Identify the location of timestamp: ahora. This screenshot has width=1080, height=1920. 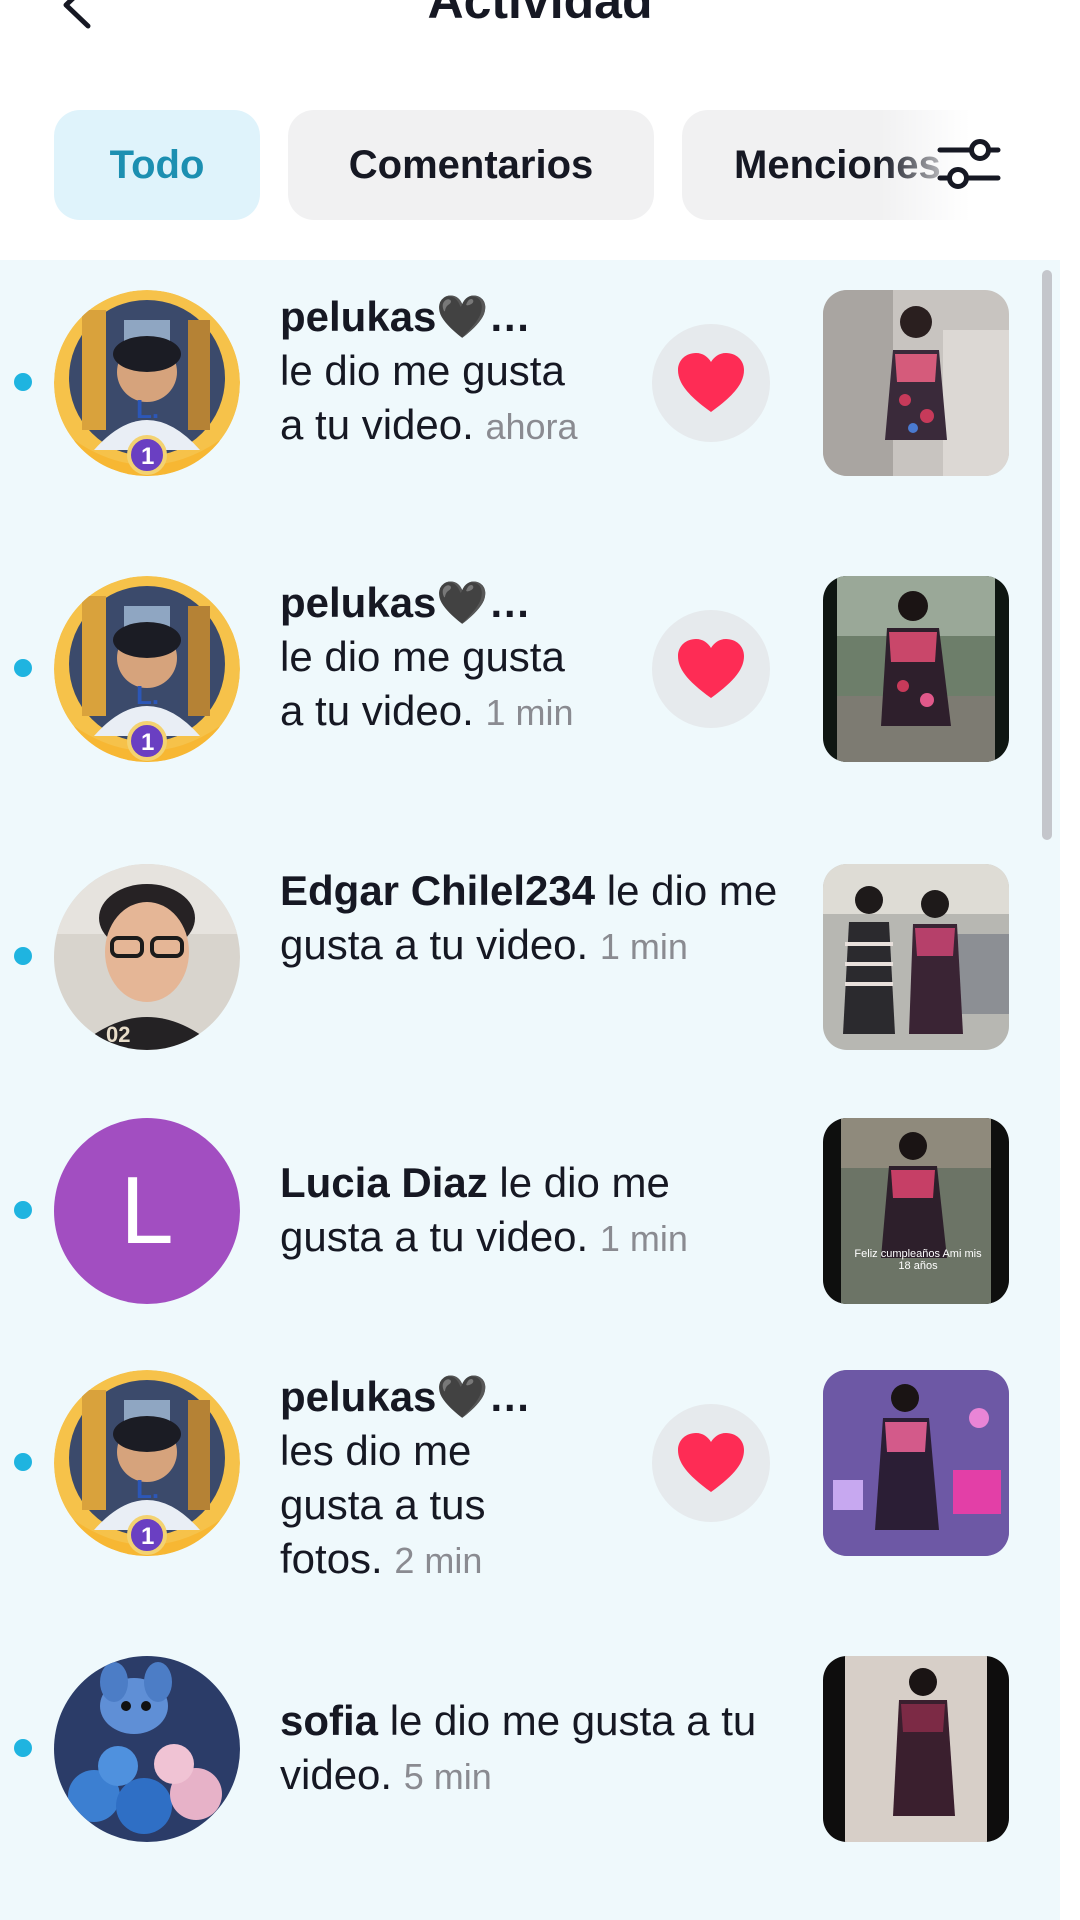
(531, 426).